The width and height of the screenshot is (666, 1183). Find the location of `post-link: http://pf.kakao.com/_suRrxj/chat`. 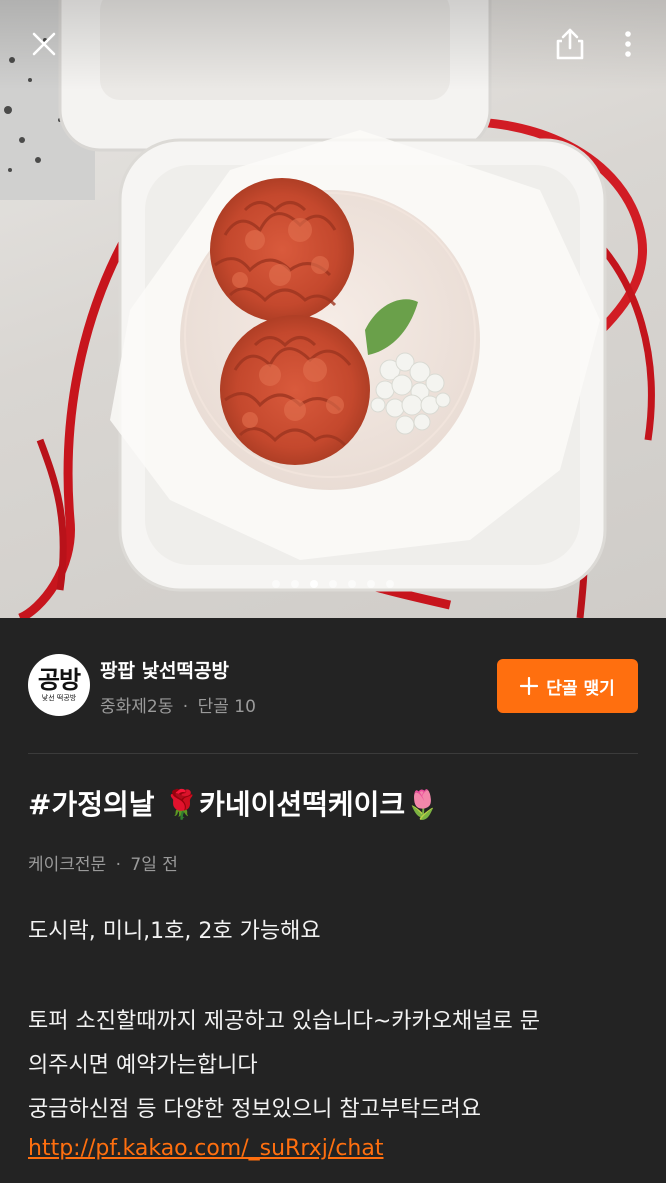

post-link: http://pf.kakao.com/_suRrxj/chat is located at coordinates (205, 1148).